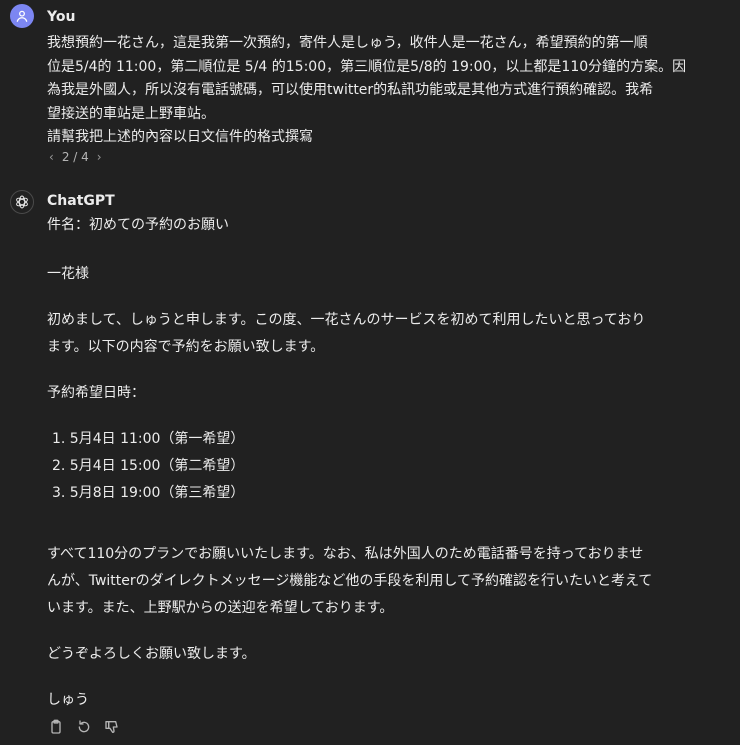  Describe the element at coordinates (51, 157) in the screenshot. I see `previous-version-button: ‹` at that location.